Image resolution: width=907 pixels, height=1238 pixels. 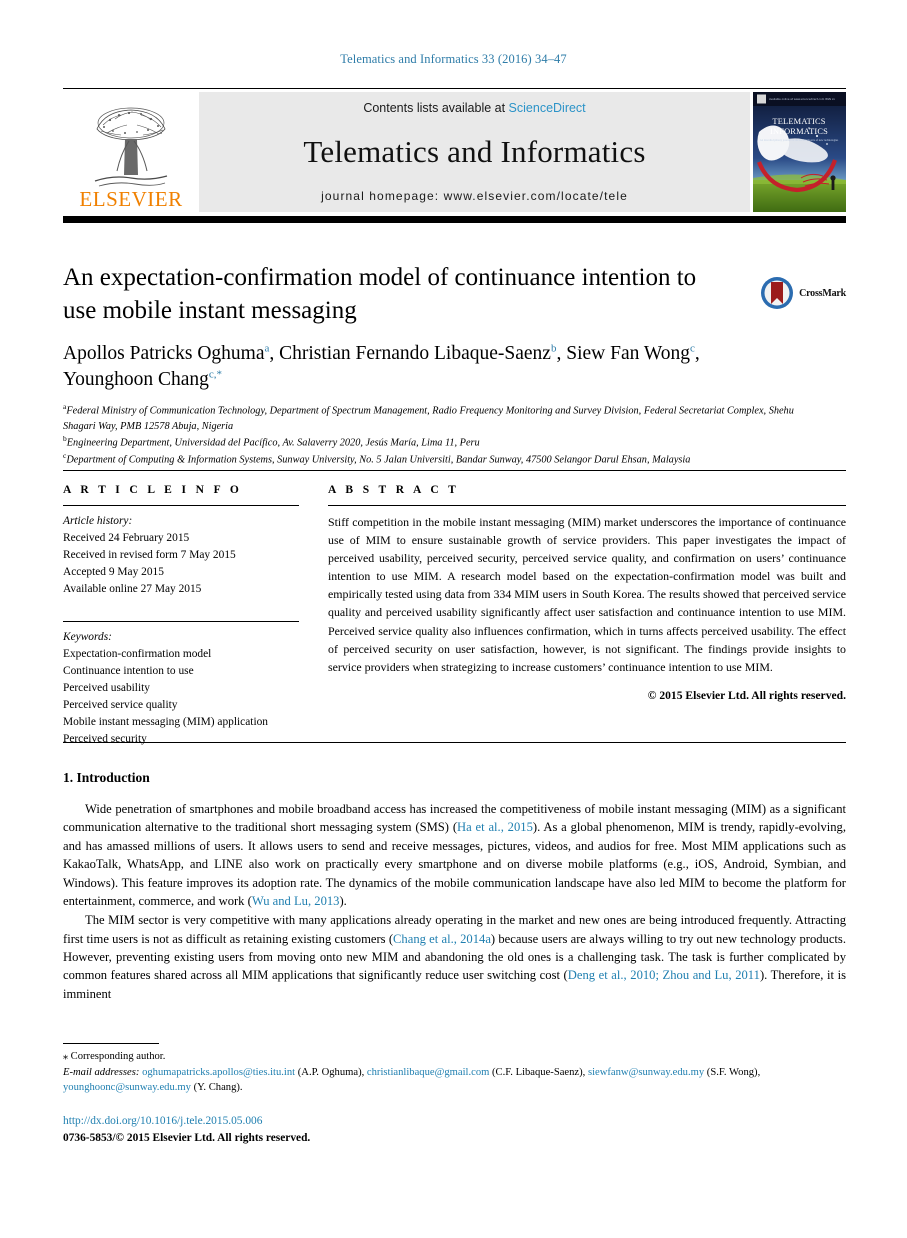 I want to click on svg-text: TELEMATICS, so click(x=798, y=121).